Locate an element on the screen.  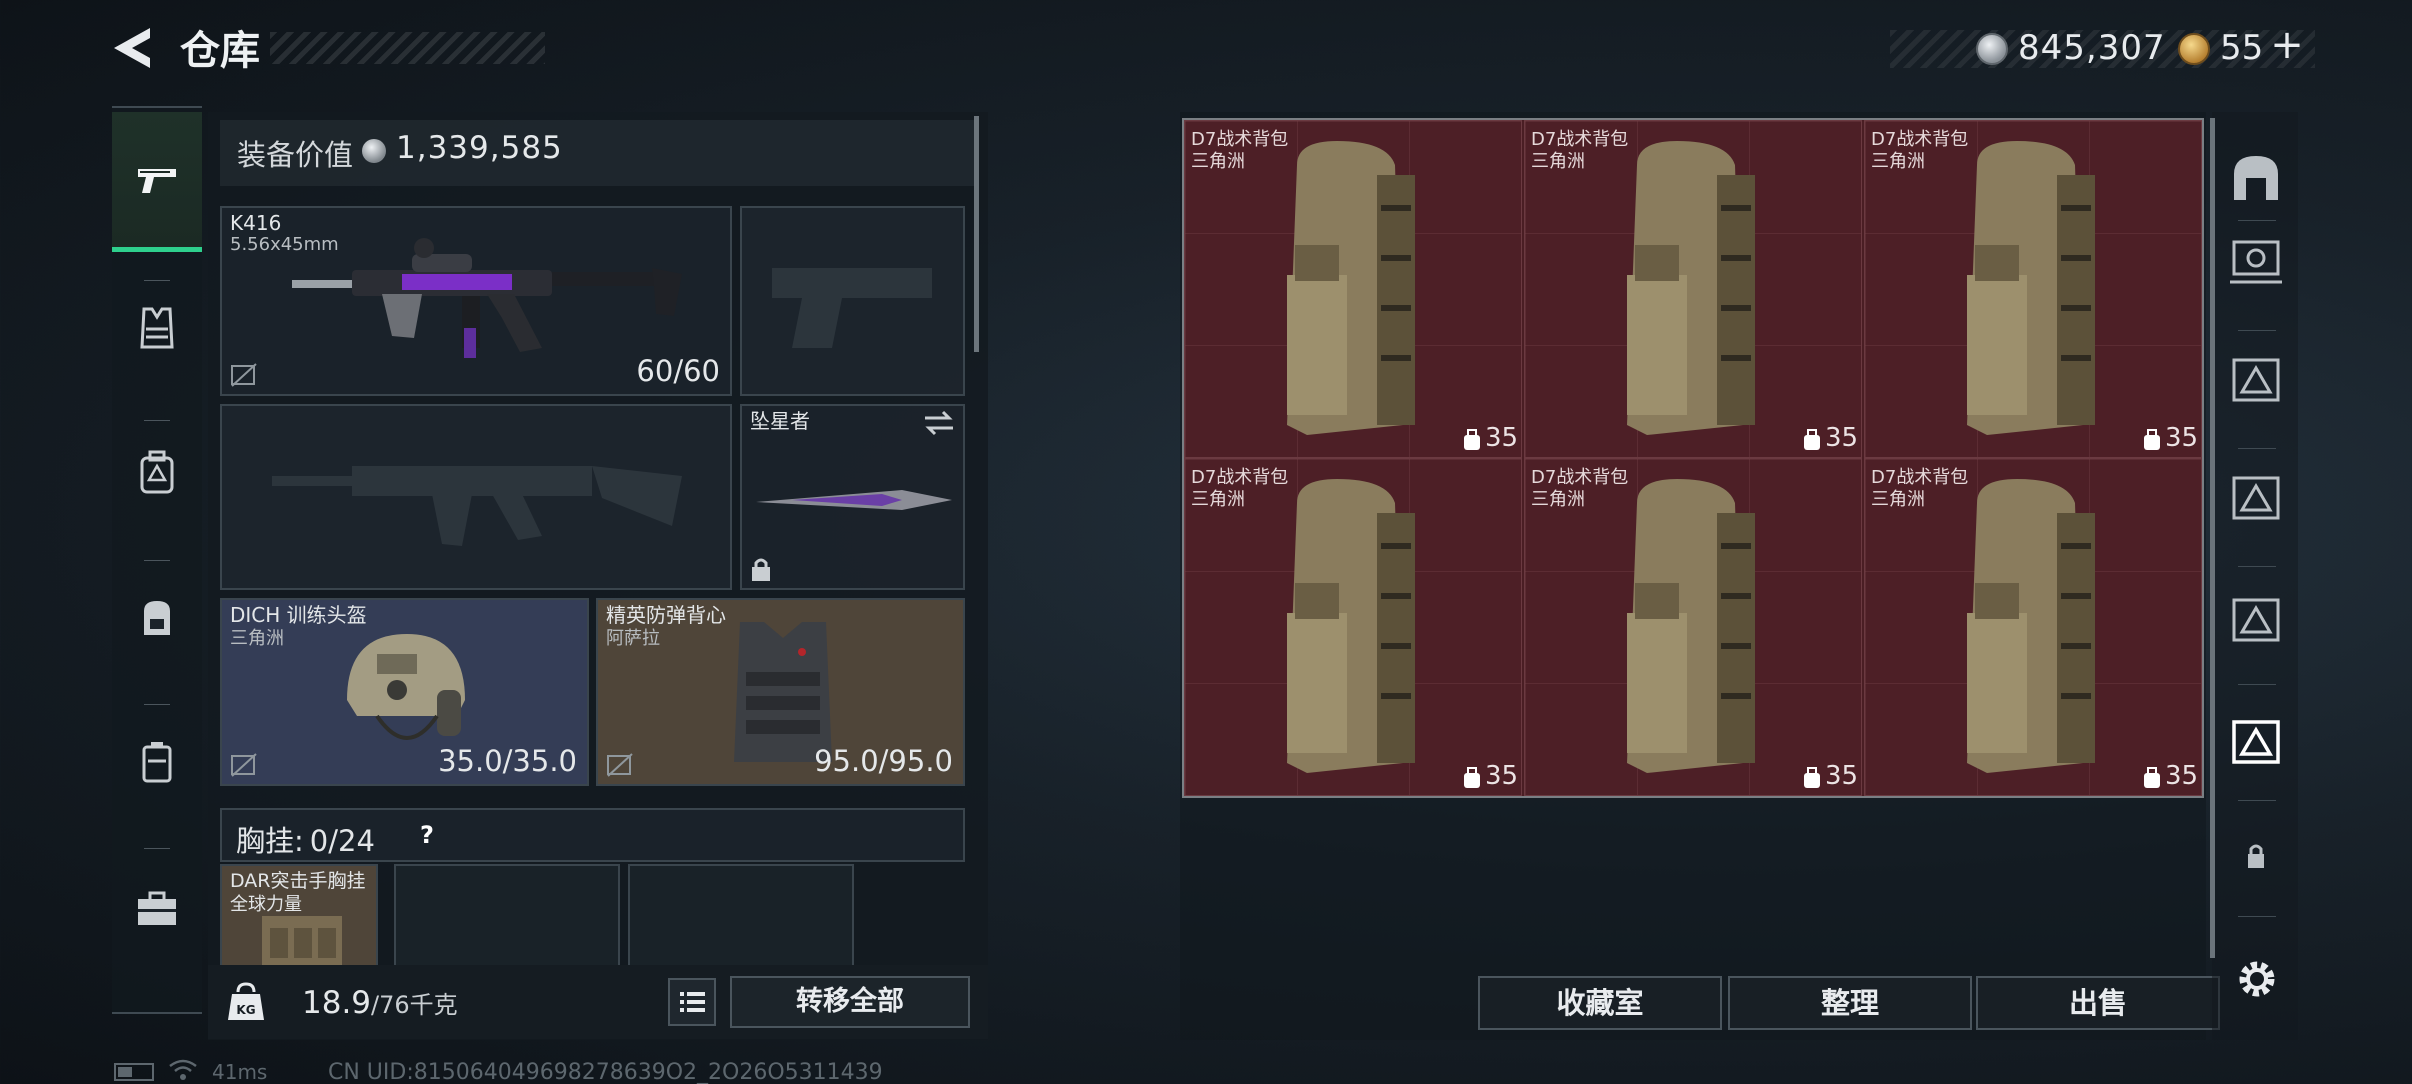
transfer-all-button: 转移全部 is located at coordinates (850, 1002).